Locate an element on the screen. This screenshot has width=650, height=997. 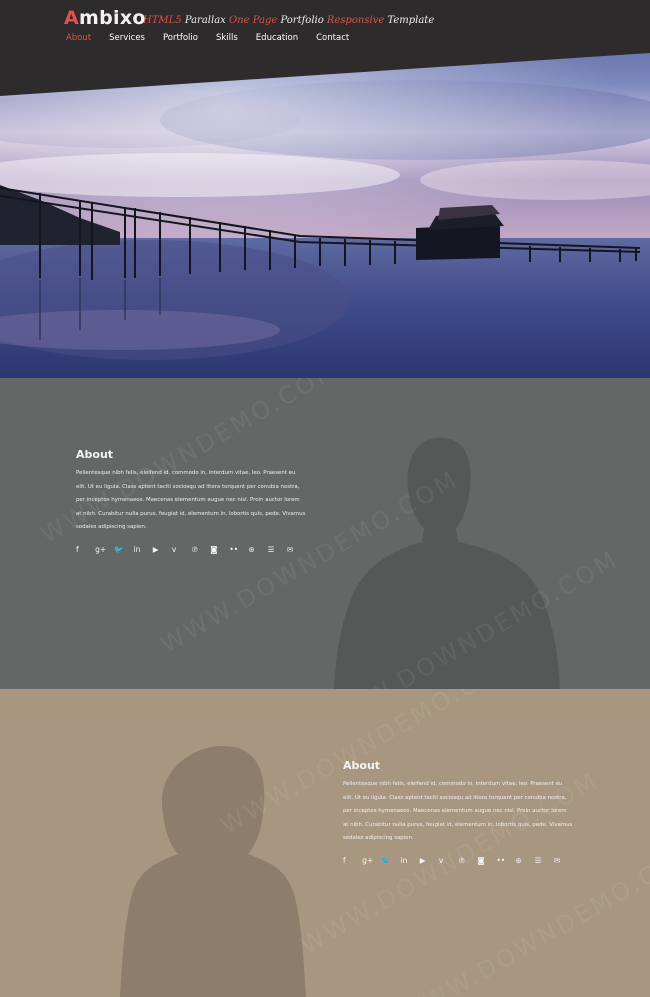
nav-services: Services is located at coordinates (127, 38).